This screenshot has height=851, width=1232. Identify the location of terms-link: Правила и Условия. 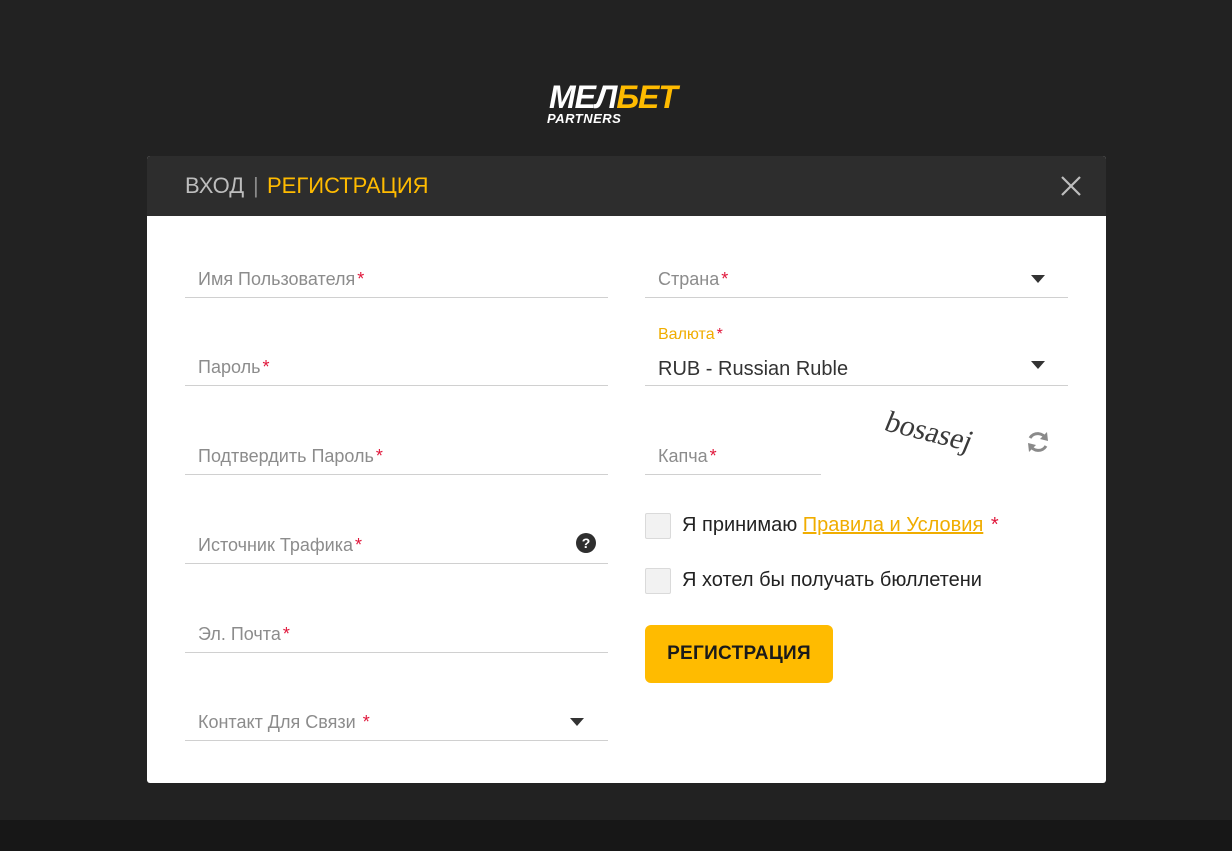
(893, 525).